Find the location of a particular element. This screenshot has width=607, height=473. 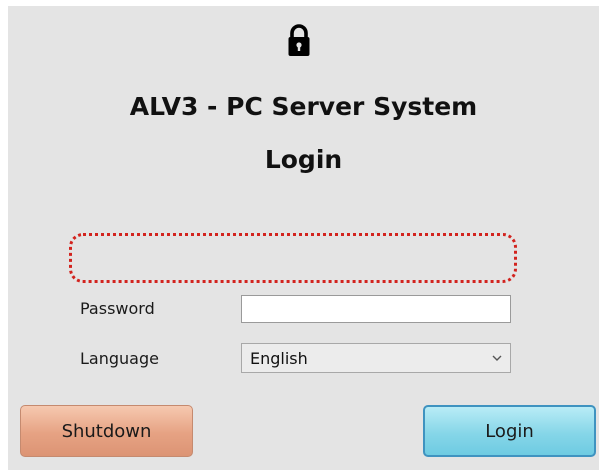

login-button: Login is located at coordinates (509, 431).